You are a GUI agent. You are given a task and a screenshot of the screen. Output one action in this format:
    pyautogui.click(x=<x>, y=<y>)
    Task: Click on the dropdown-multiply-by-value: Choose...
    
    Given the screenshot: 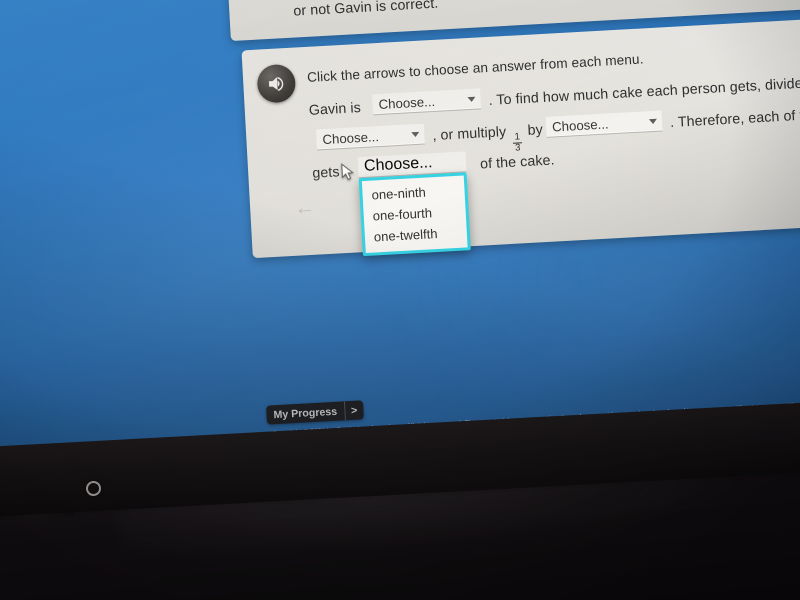 What is the action you would take?
    pyautogui.click(x=580, y=125)
    